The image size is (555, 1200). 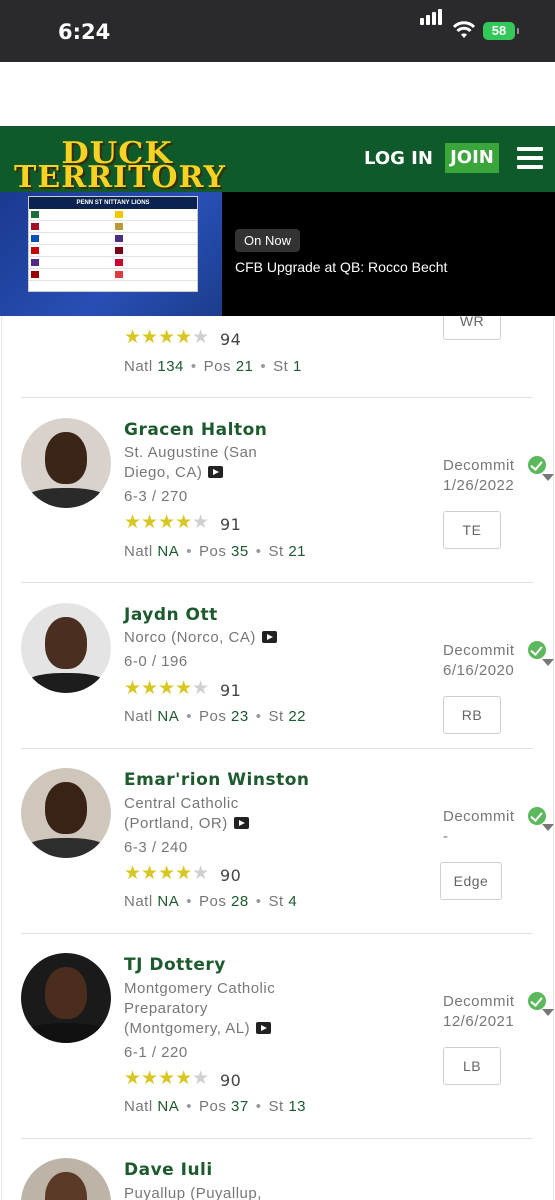 What do you see at coordinates (530, 158) in the screenshot?
I see `hamburger-menu-icon` at bounding box center [530, 158].